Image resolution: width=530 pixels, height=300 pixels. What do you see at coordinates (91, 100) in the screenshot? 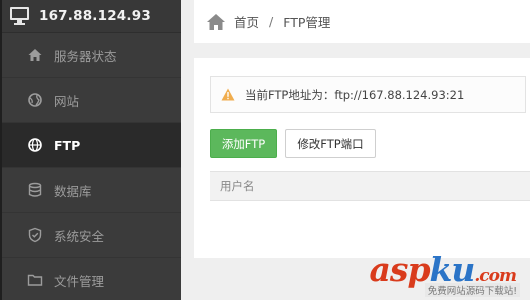
I see `sidebar-item-website: 网站` at bounding box center [91, 100].